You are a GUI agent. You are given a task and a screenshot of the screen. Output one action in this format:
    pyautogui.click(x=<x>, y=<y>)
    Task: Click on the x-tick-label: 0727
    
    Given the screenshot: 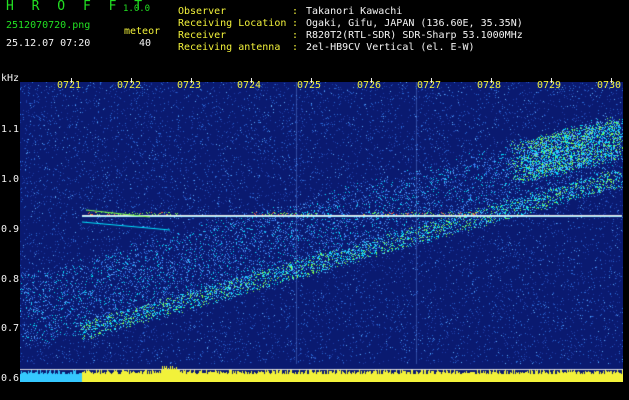 What is the action you would take?
    pyautogui.click(x=429, y=85)
    